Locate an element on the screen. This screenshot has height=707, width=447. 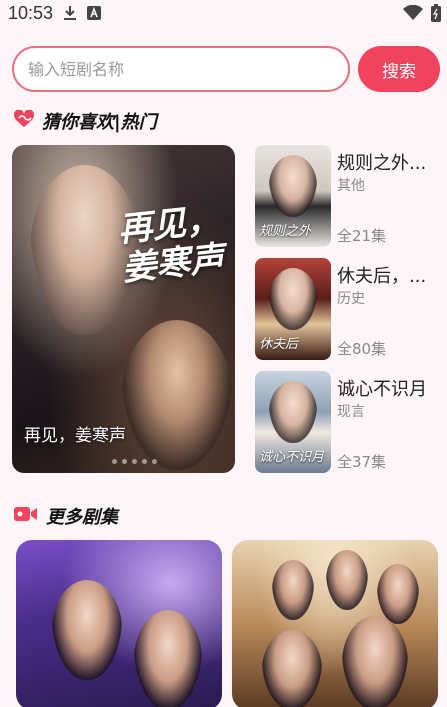
drama-episodes: 全37集 is located at coordinates (362, 462).